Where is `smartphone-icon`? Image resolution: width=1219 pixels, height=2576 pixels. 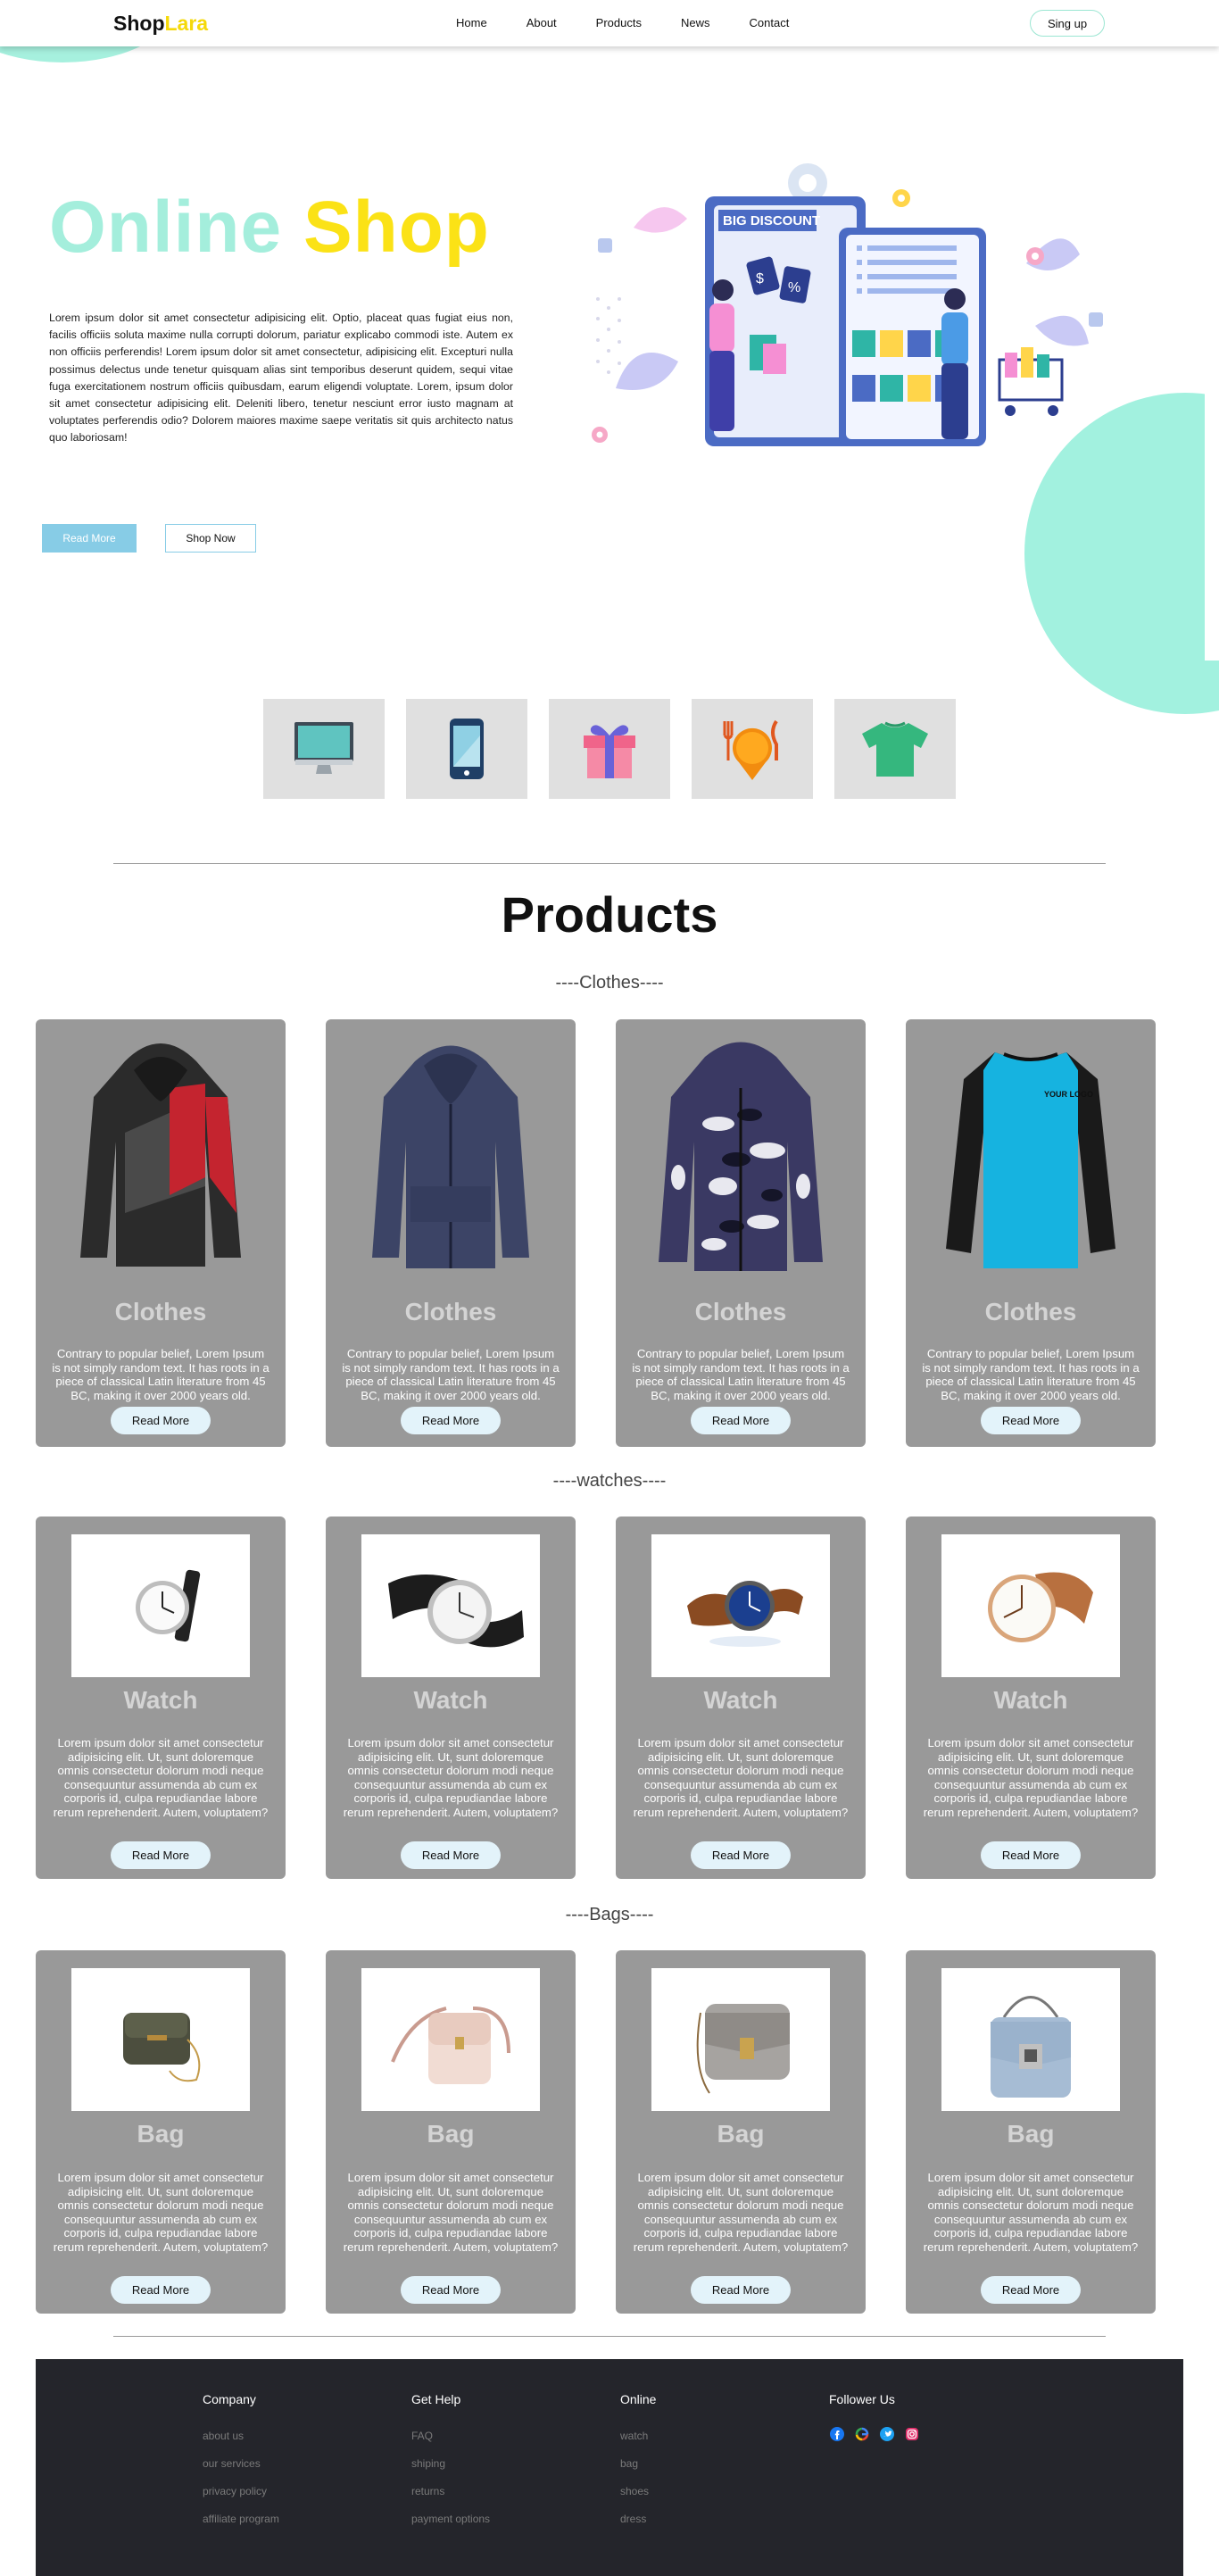 smartphone-icon is located at coordinates (467, 749).